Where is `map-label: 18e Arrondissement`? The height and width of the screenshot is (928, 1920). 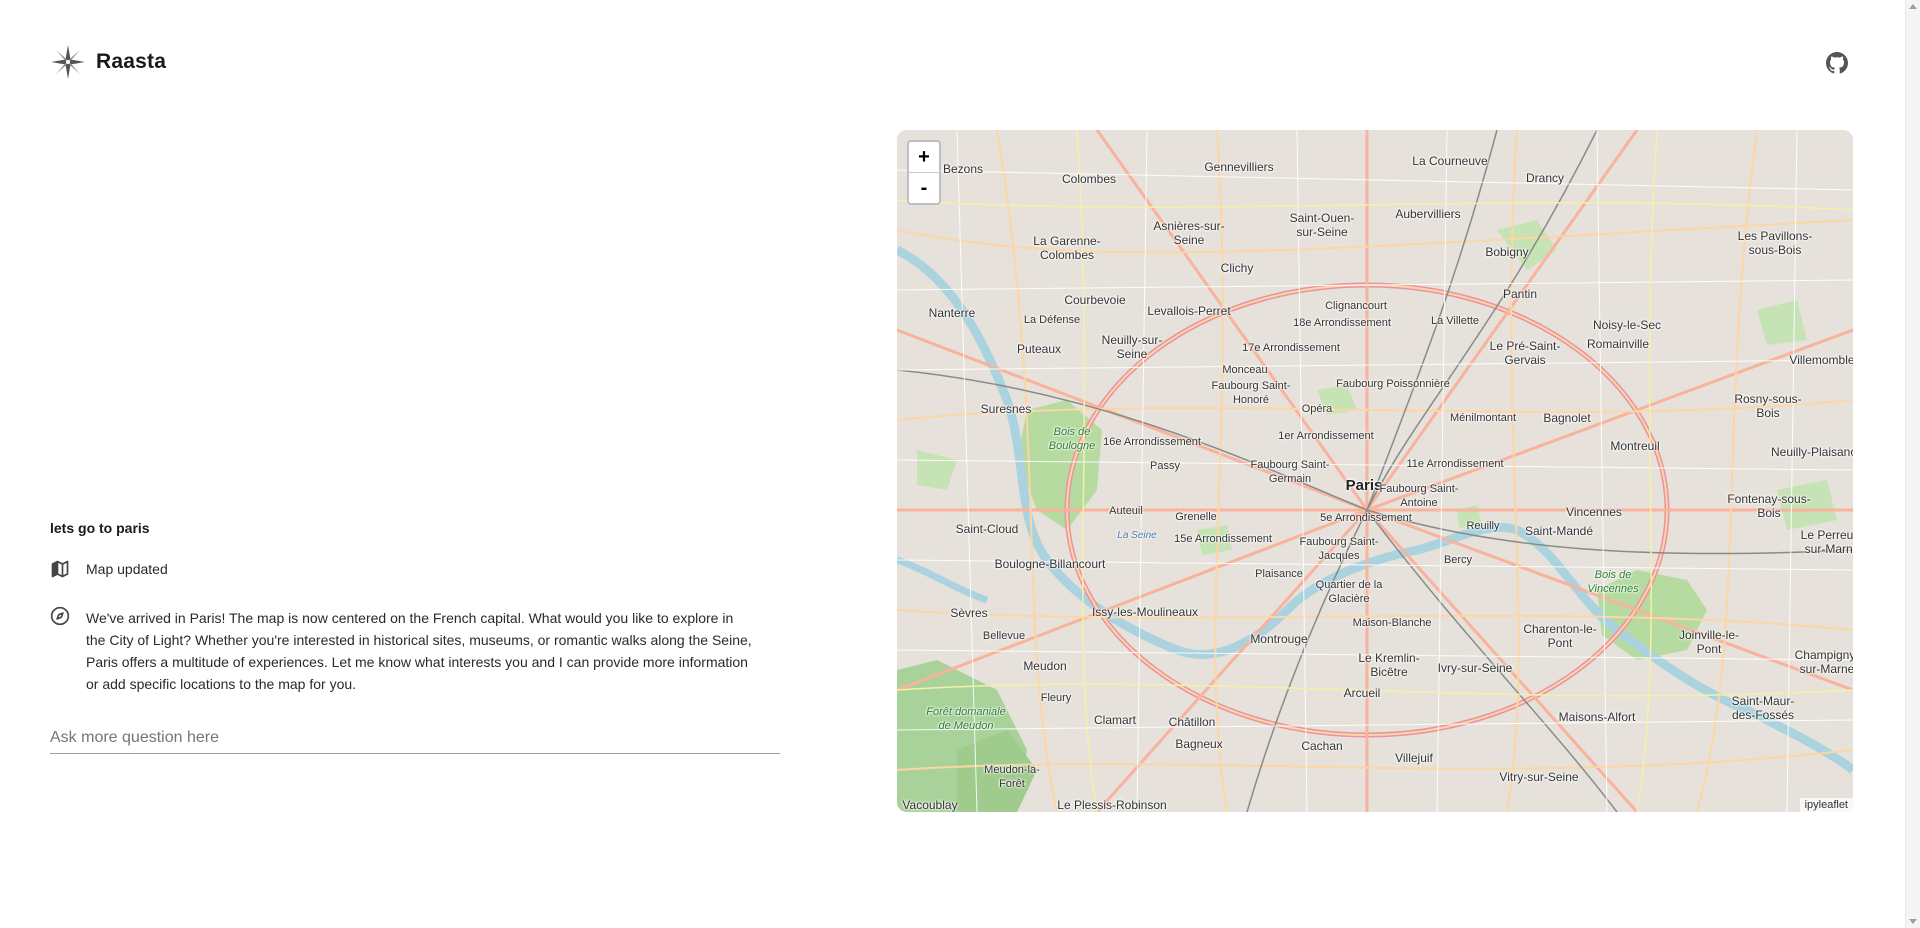 map-label: 18e Arrondissement is located at coordinates (1342, 323).